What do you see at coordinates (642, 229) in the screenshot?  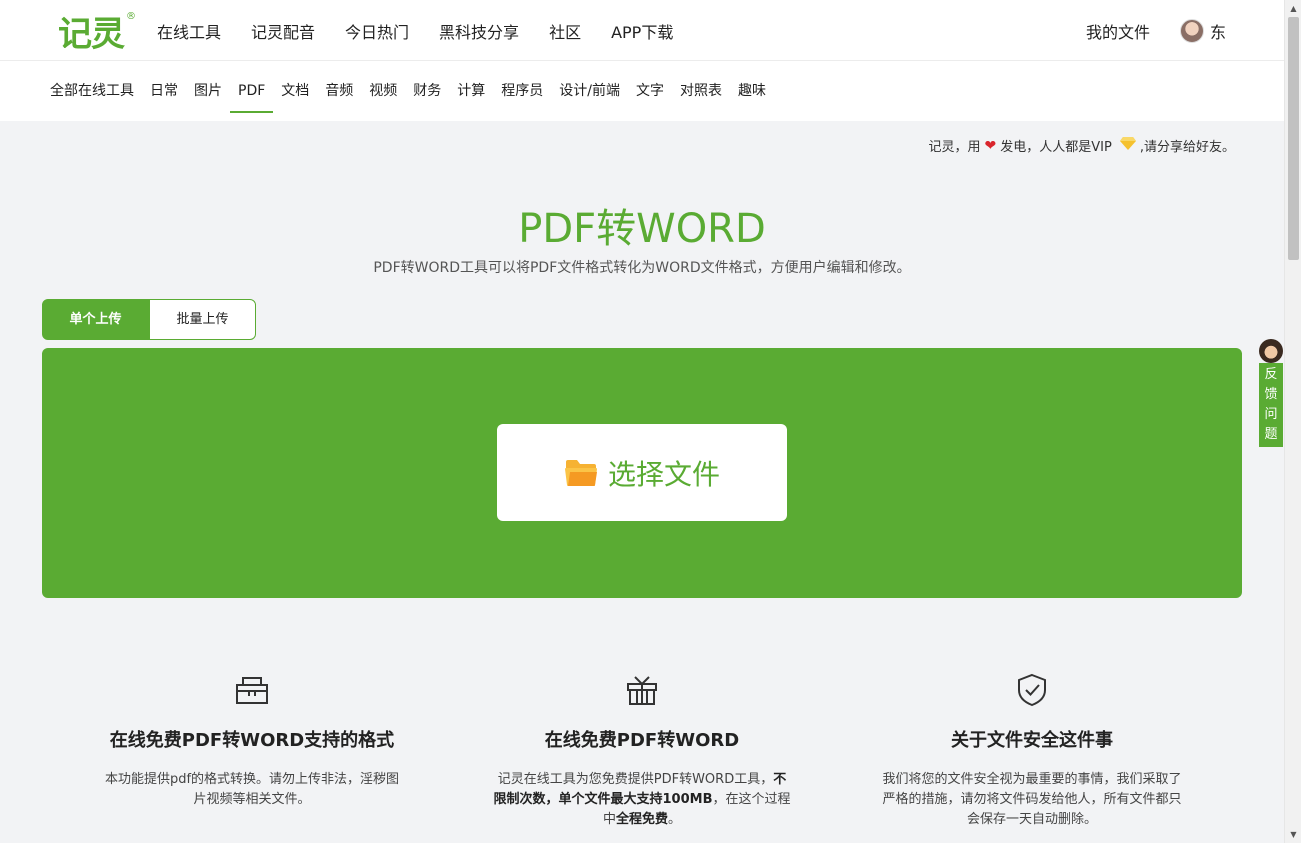 I see `page-title: PDF转WORD` at bounding box center [642, 229].